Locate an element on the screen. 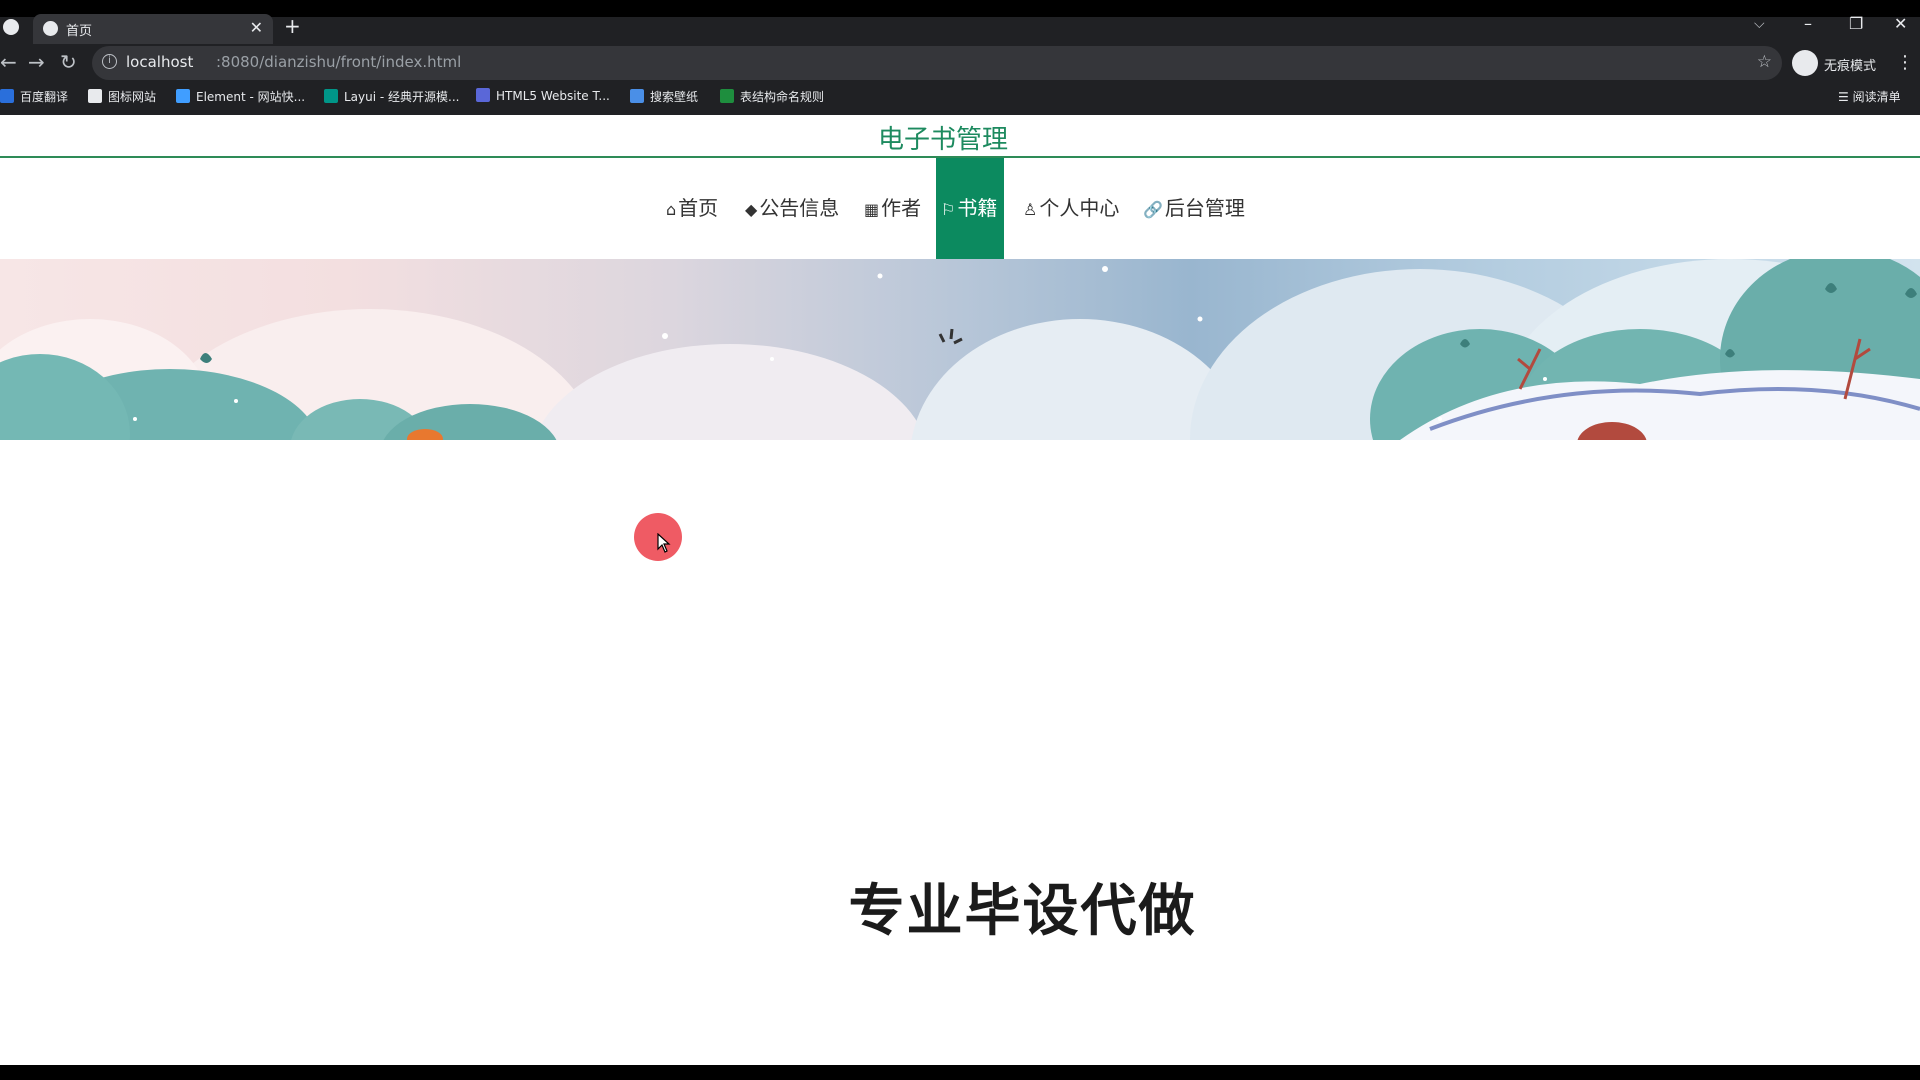  html5-template-icon is located at coordinates (483, 95).